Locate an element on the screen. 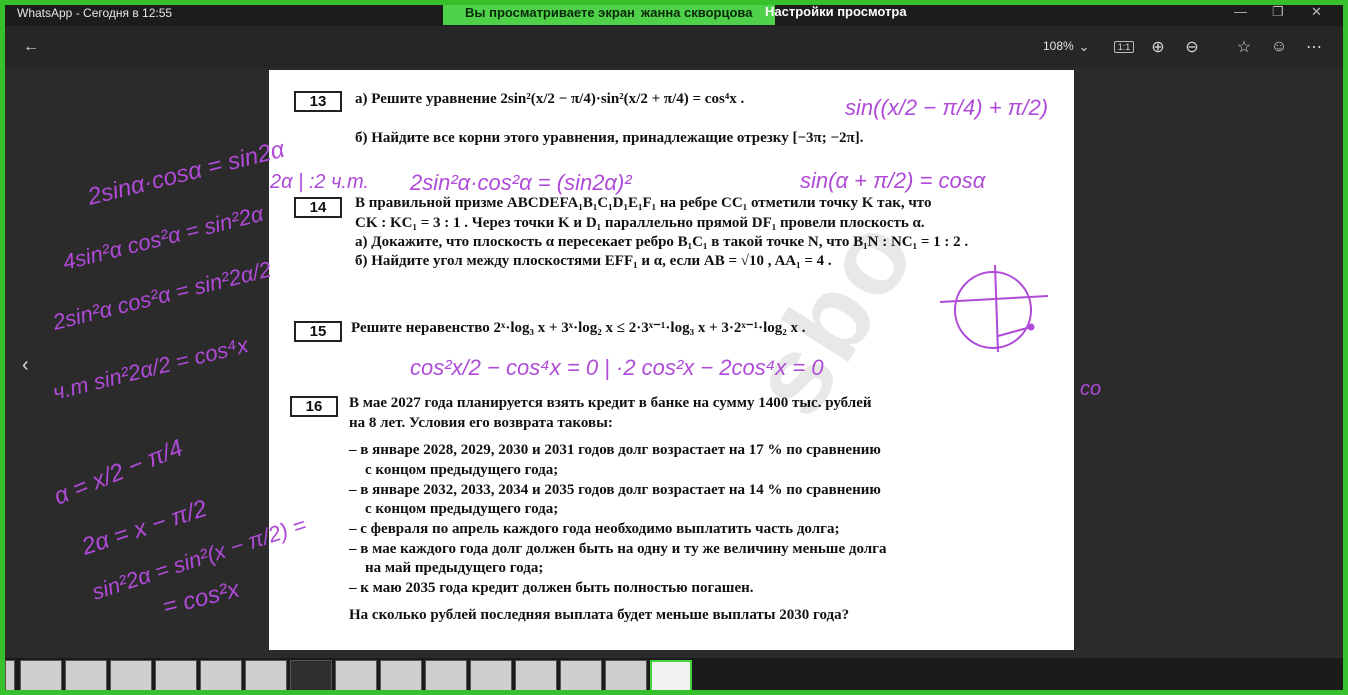  window-title: WhatsApp - Сегодня в 12:55 is located at coordinates (95, 13).